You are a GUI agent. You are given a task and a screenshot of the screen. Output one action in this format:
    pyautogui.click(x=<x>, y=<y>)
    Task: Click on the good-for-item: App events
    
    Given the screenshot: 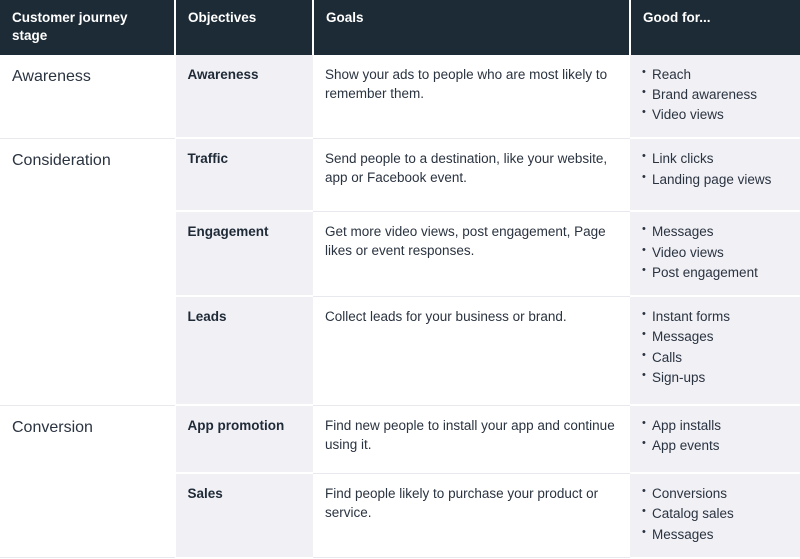 What is the action you would take?
    pyautogui.click(x=715, y=445)
    